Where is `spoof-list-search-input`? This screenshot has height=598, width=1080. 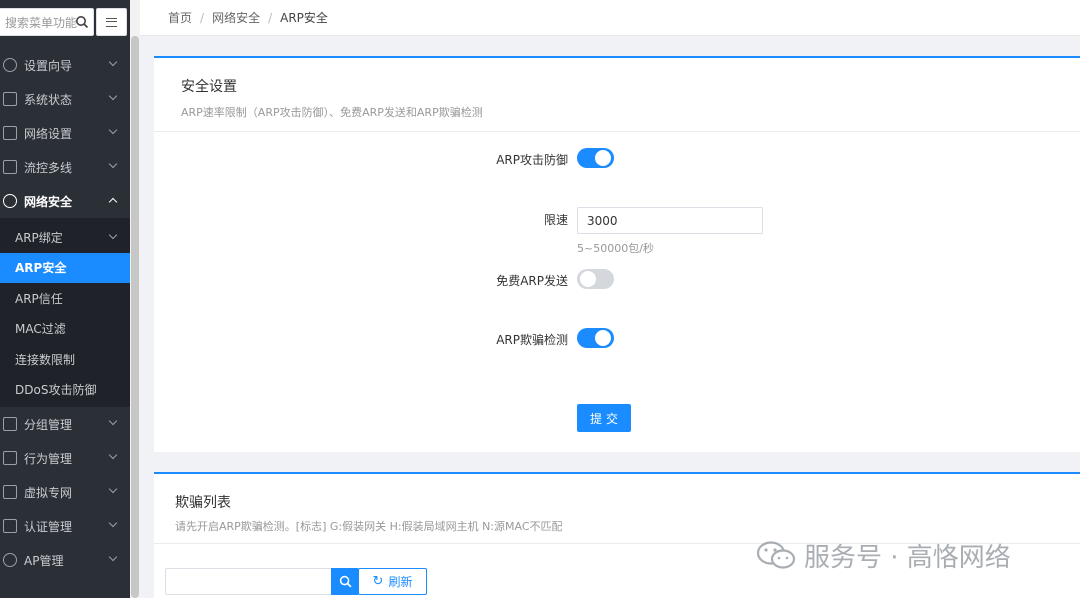 spoof-list-search-input is located at coordinates (248, 581).